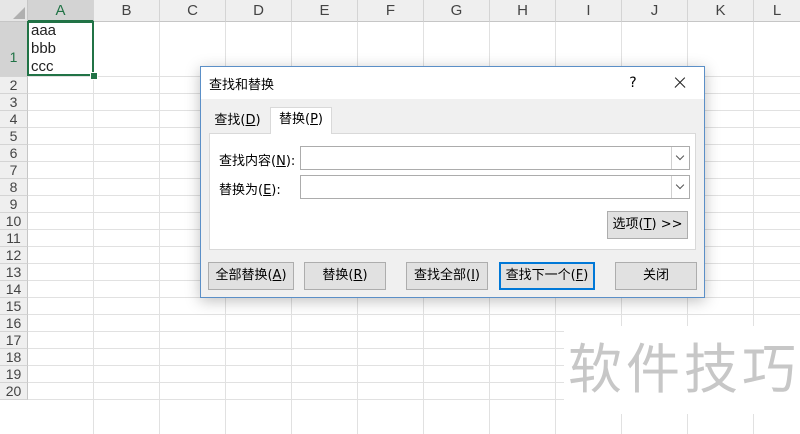  I want to click on find-what-label: 查找内容(N):, so click(257, 161).